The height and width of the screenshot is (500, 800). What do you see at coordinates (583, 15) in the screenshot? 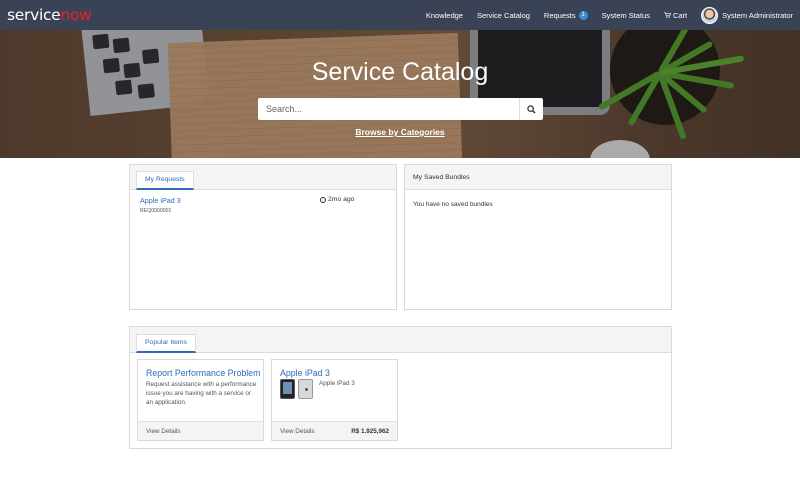
I see `requests-count-badge: 1` at bounding box center [583, 15].